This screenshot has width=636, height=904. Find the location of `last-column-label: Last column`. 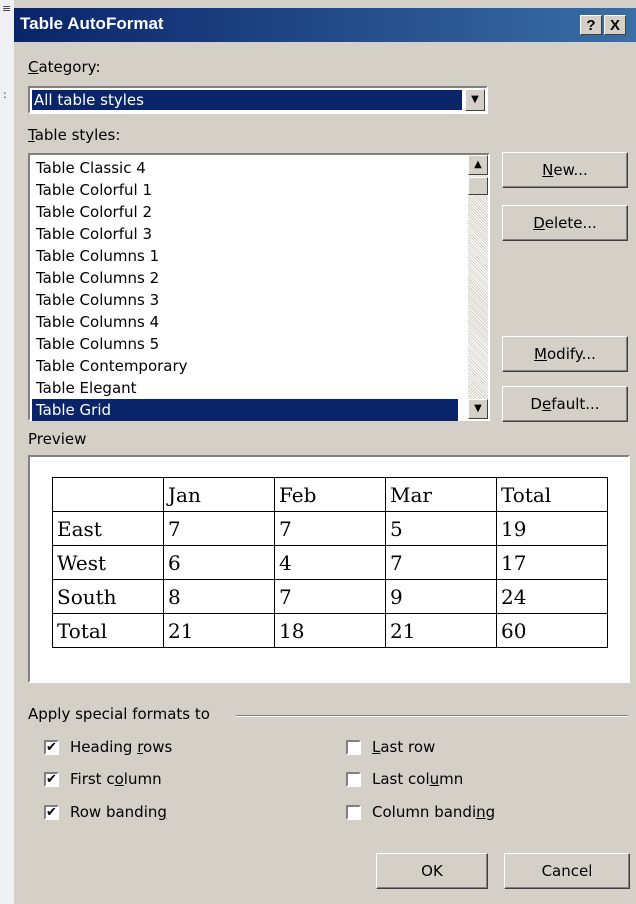

last-column-label: Last column is located at coordinates (417, 779).